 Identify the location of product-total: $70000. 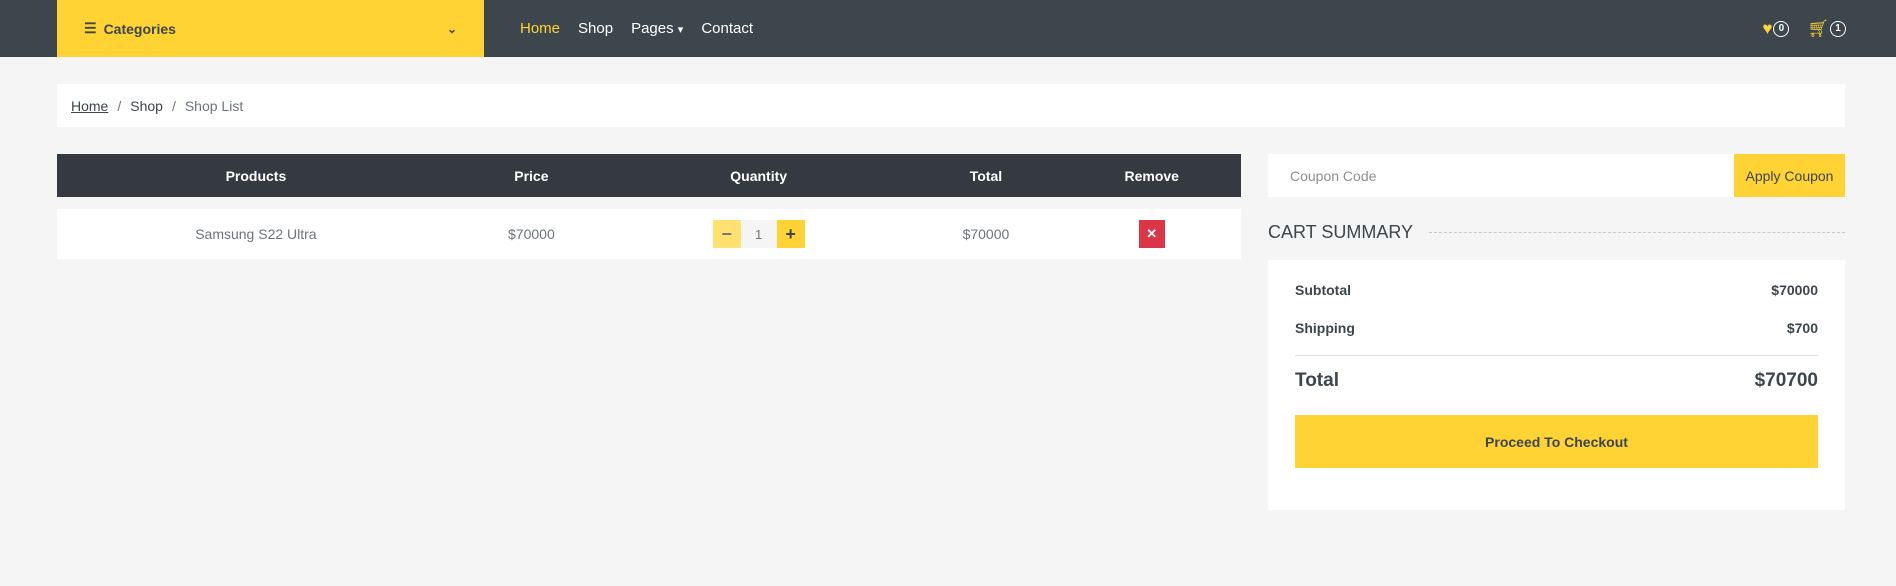
(986, 234).